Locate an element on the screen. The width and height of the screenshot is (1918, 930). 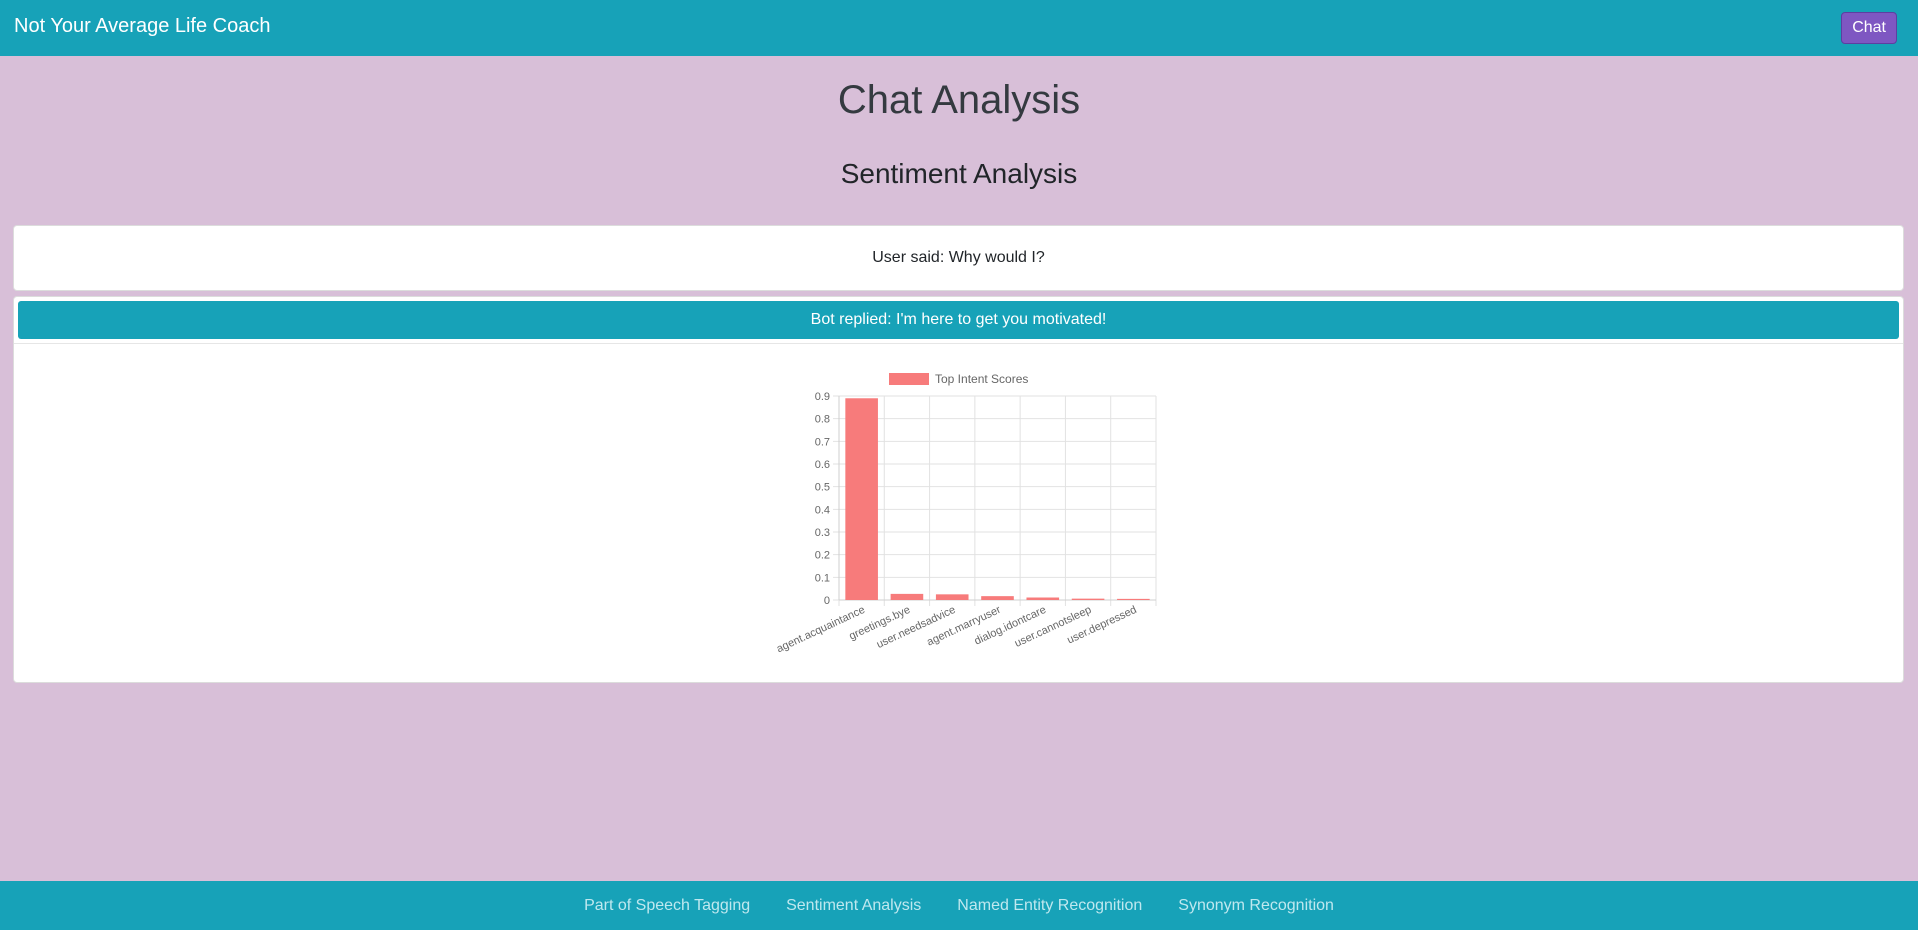
y-tick-label: 0.7 is located at coordinates (822, 442).